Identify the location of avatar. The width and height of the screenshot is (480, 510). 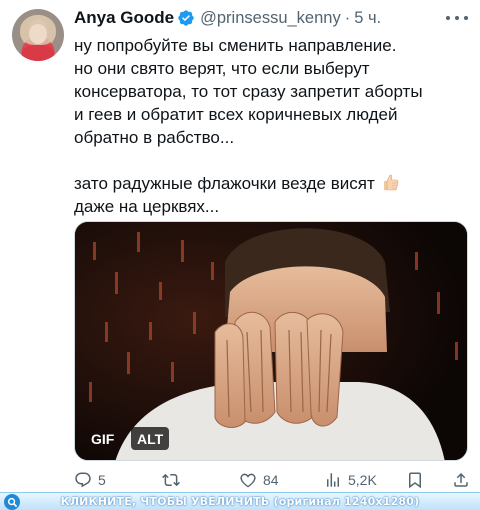
(38, 35).